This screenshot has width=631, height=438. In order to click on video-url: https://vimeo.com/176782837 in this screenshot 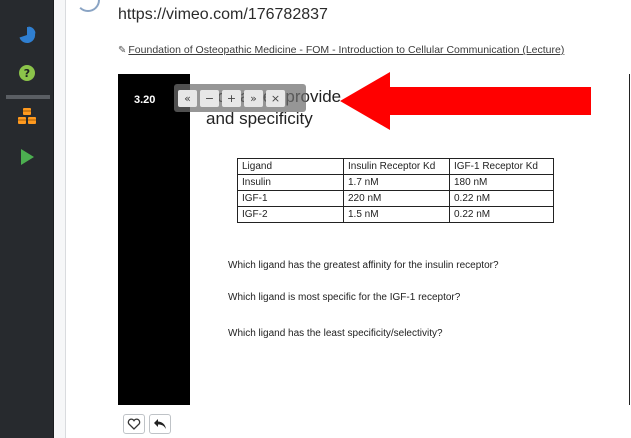, I will do `click(223, 15)`.